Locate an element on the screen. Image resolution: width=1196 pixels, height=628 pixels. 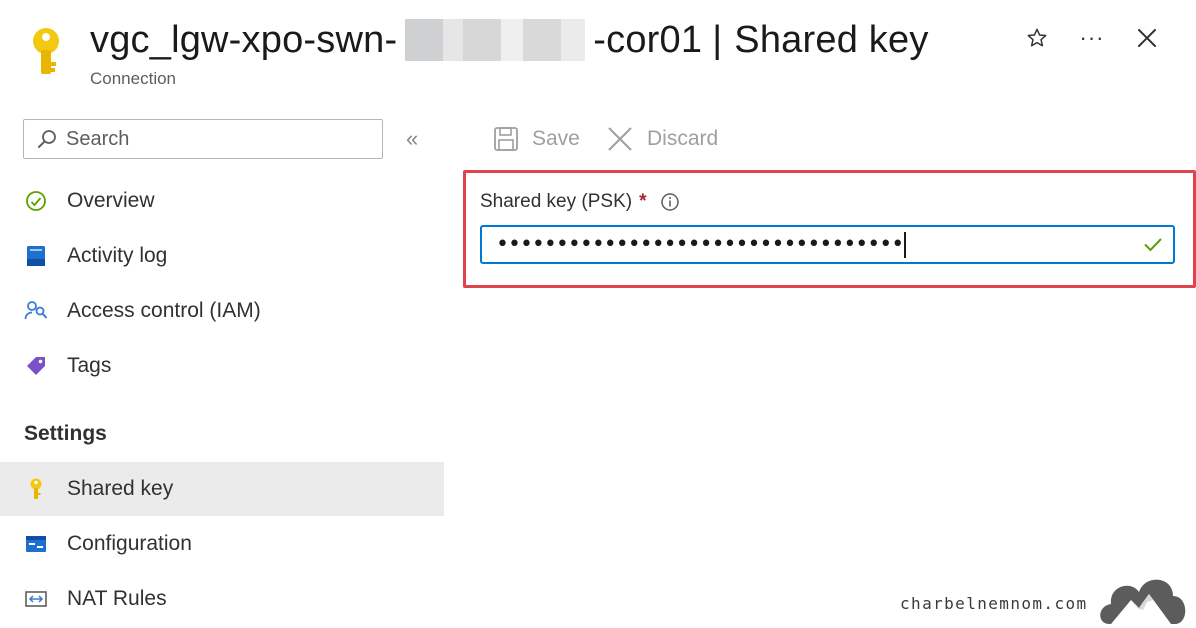
sidebar-item-label: Shared key is located at coordinates (120, 488).